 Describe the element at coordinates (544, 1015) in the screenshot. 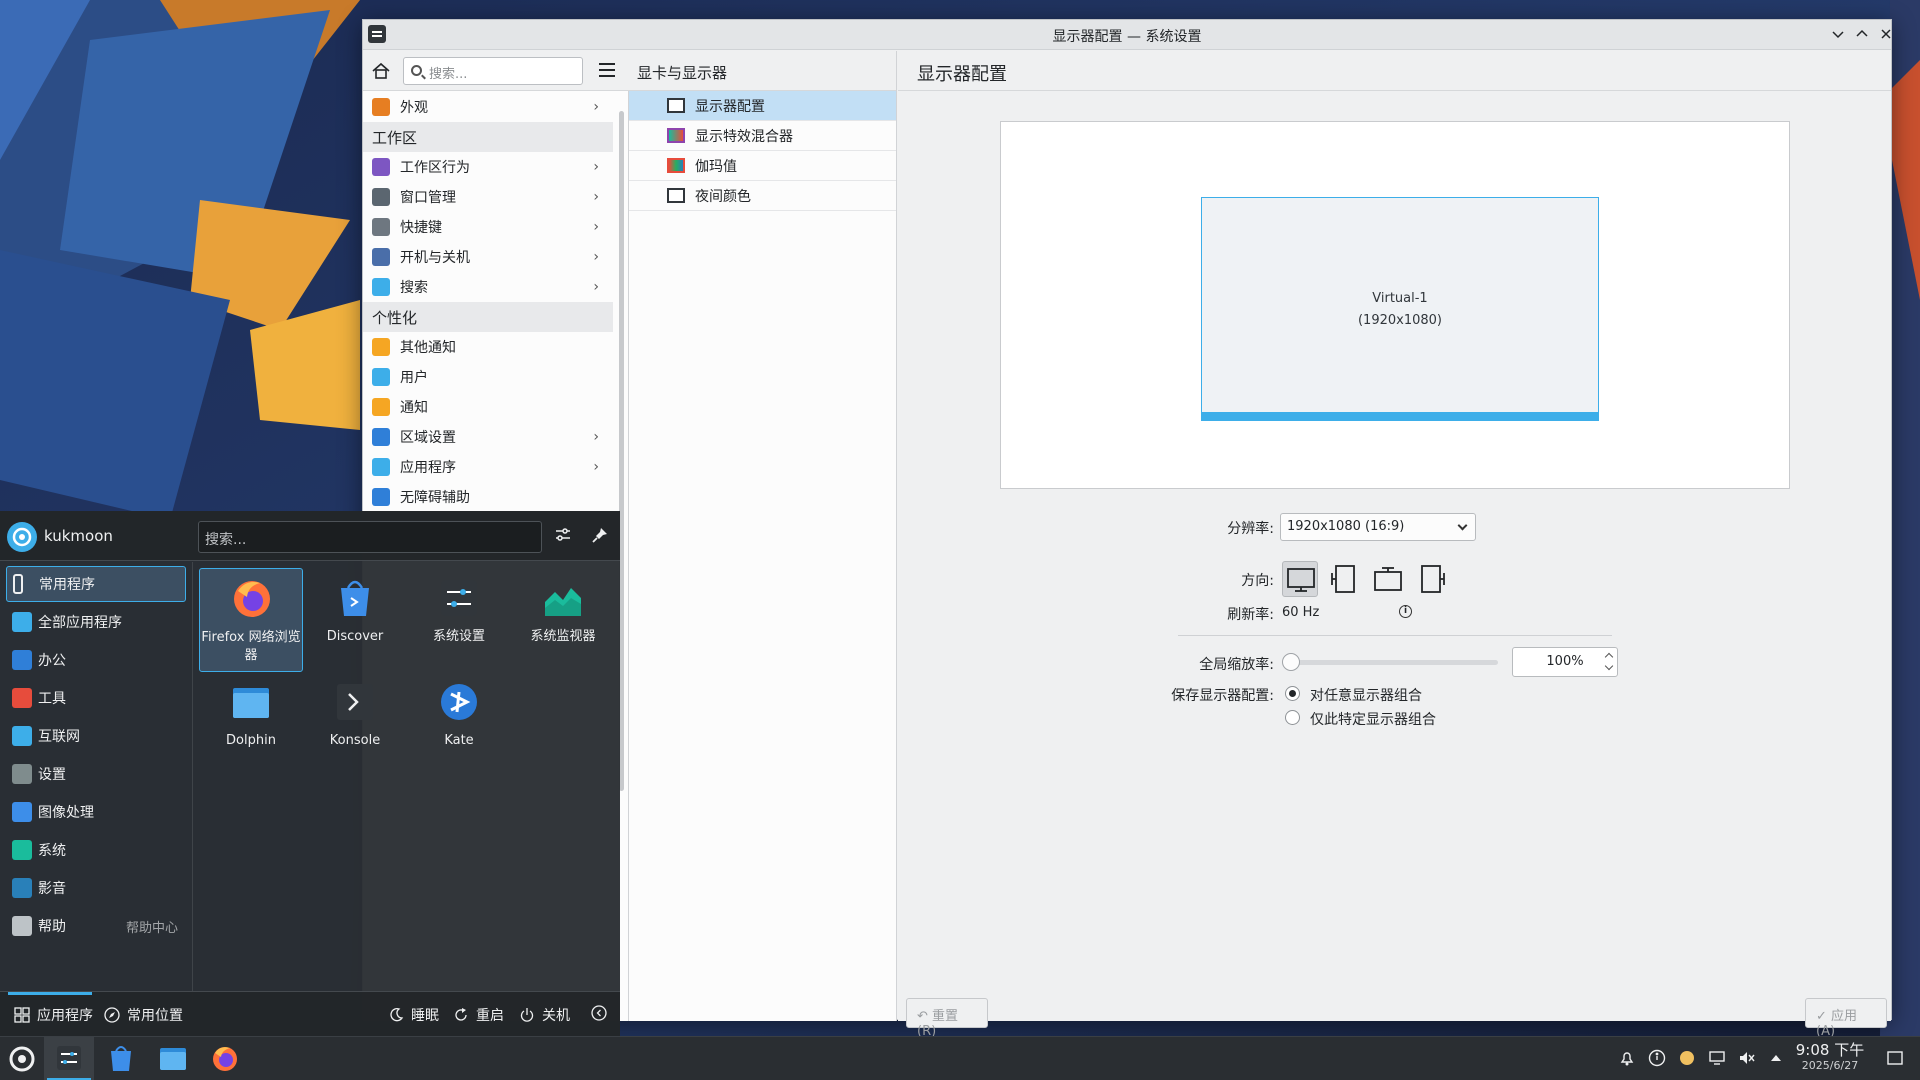

I see `shutdown-button: 关机` at that location.